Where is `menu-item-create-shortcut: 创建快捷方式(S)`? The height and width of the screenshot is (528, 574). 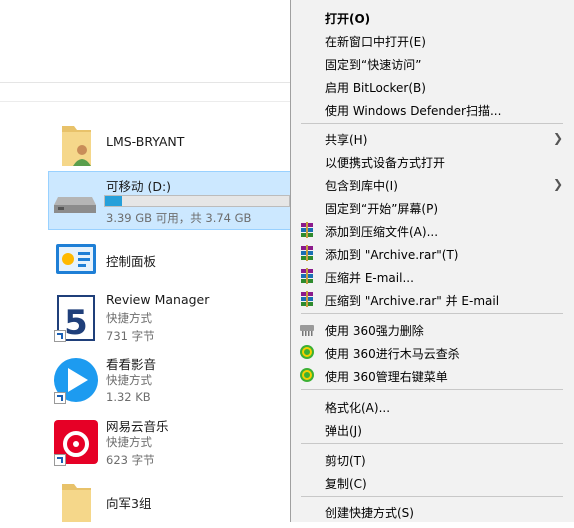 menu-item-create-shortcut: 创建快捷方式(S) is located at coordinates (432, 511).